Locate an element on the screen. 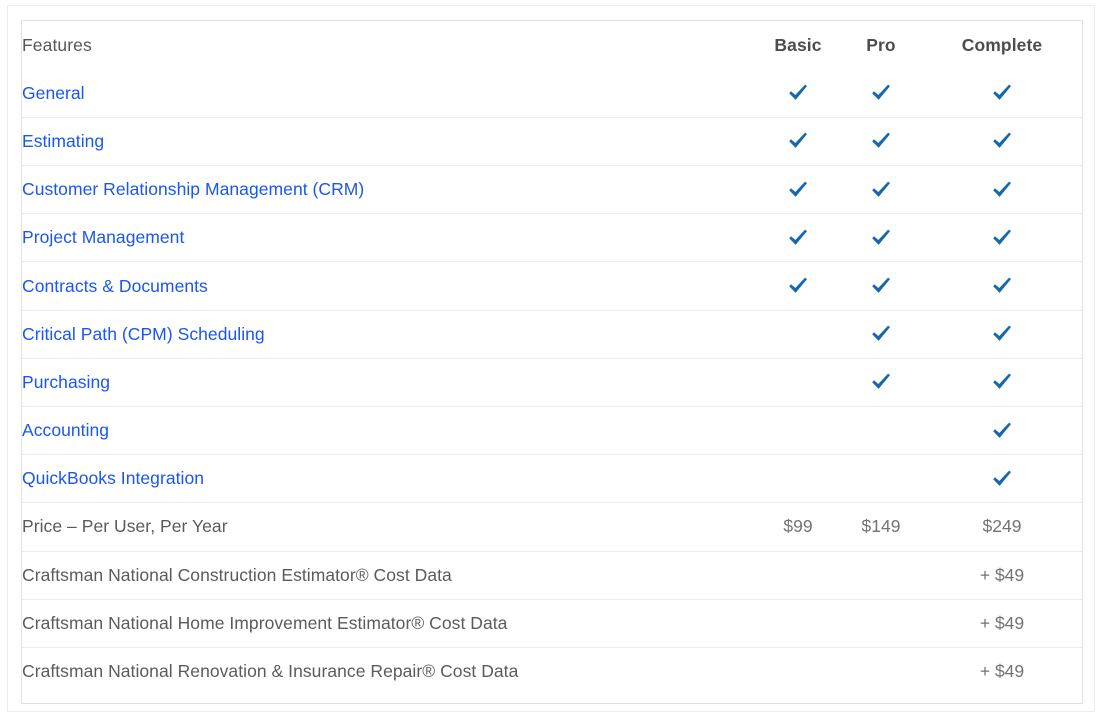  table-row: QuickBooks Integration is located at coordinates (552, 479).